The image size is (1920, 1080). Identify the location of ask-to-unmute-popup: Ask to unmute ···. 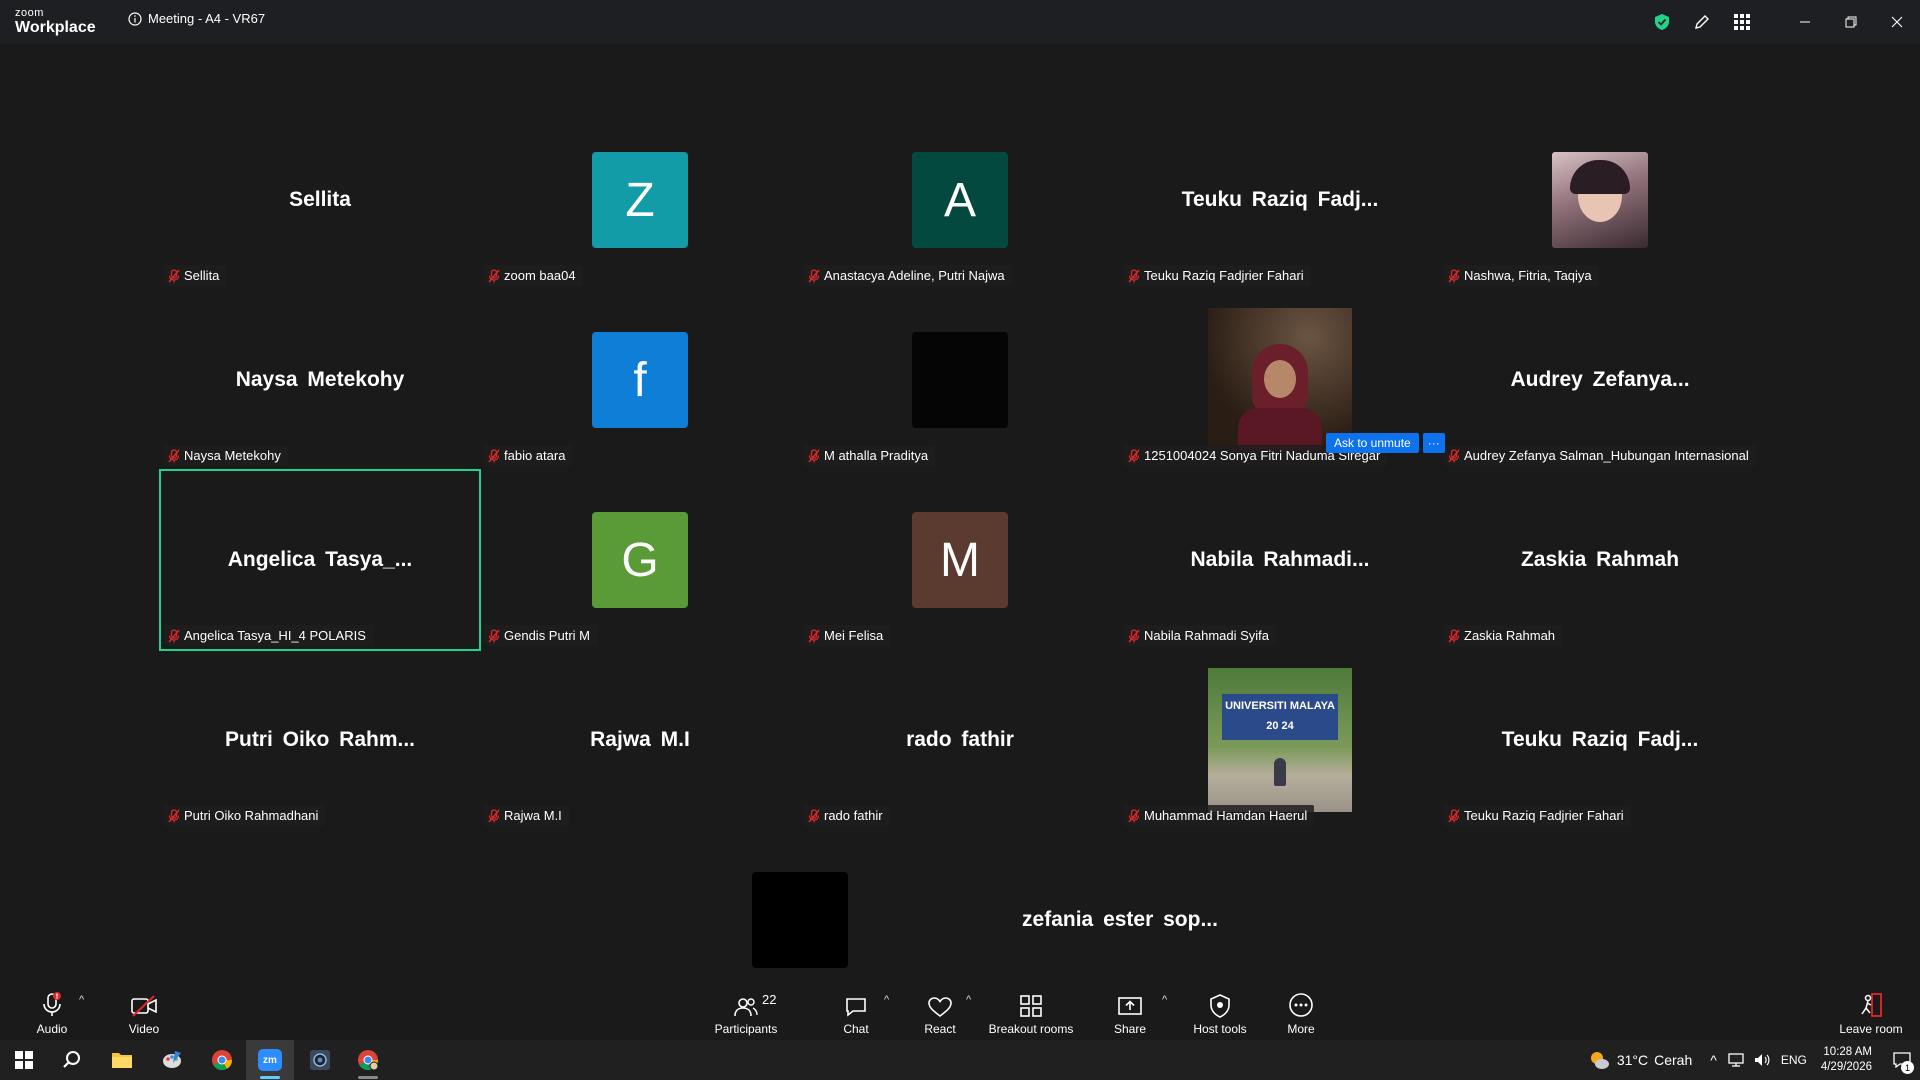
(1385, 443).